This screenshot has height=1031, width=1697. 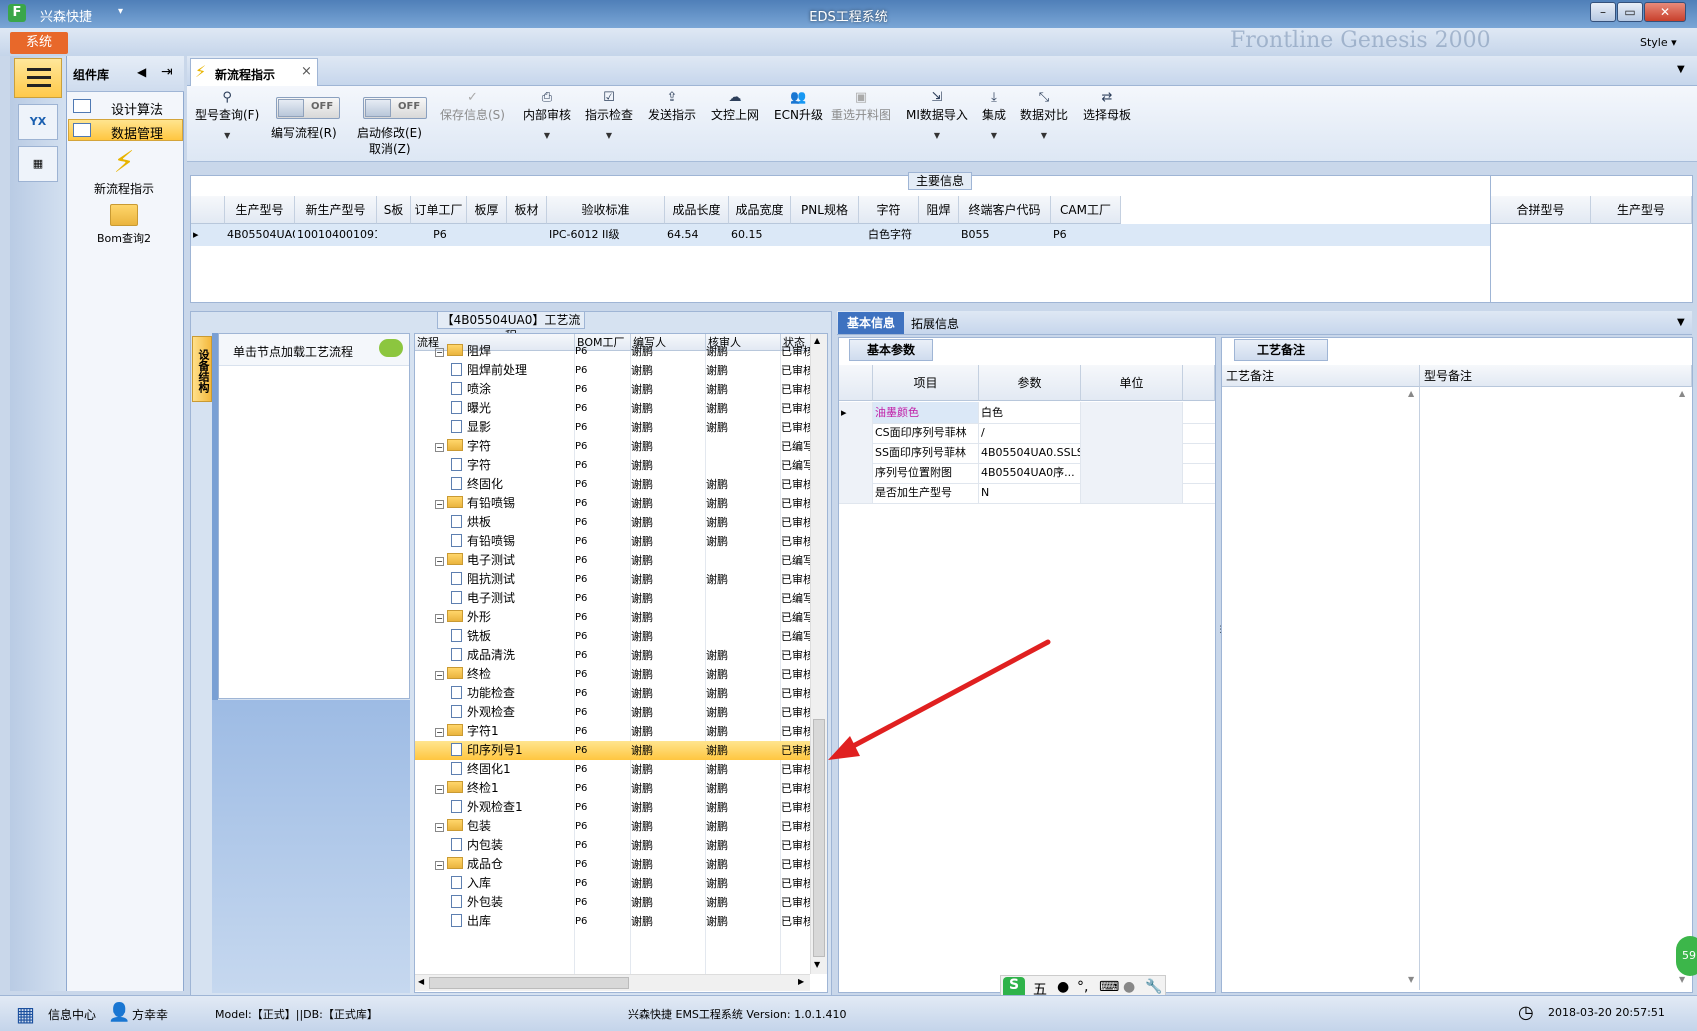 What do you see at coordinates (613, 446) in the screenshot?
I see `tree-folder-row: − 字符 P6 谢鹏 已编写` at bounding box center [613, 446].